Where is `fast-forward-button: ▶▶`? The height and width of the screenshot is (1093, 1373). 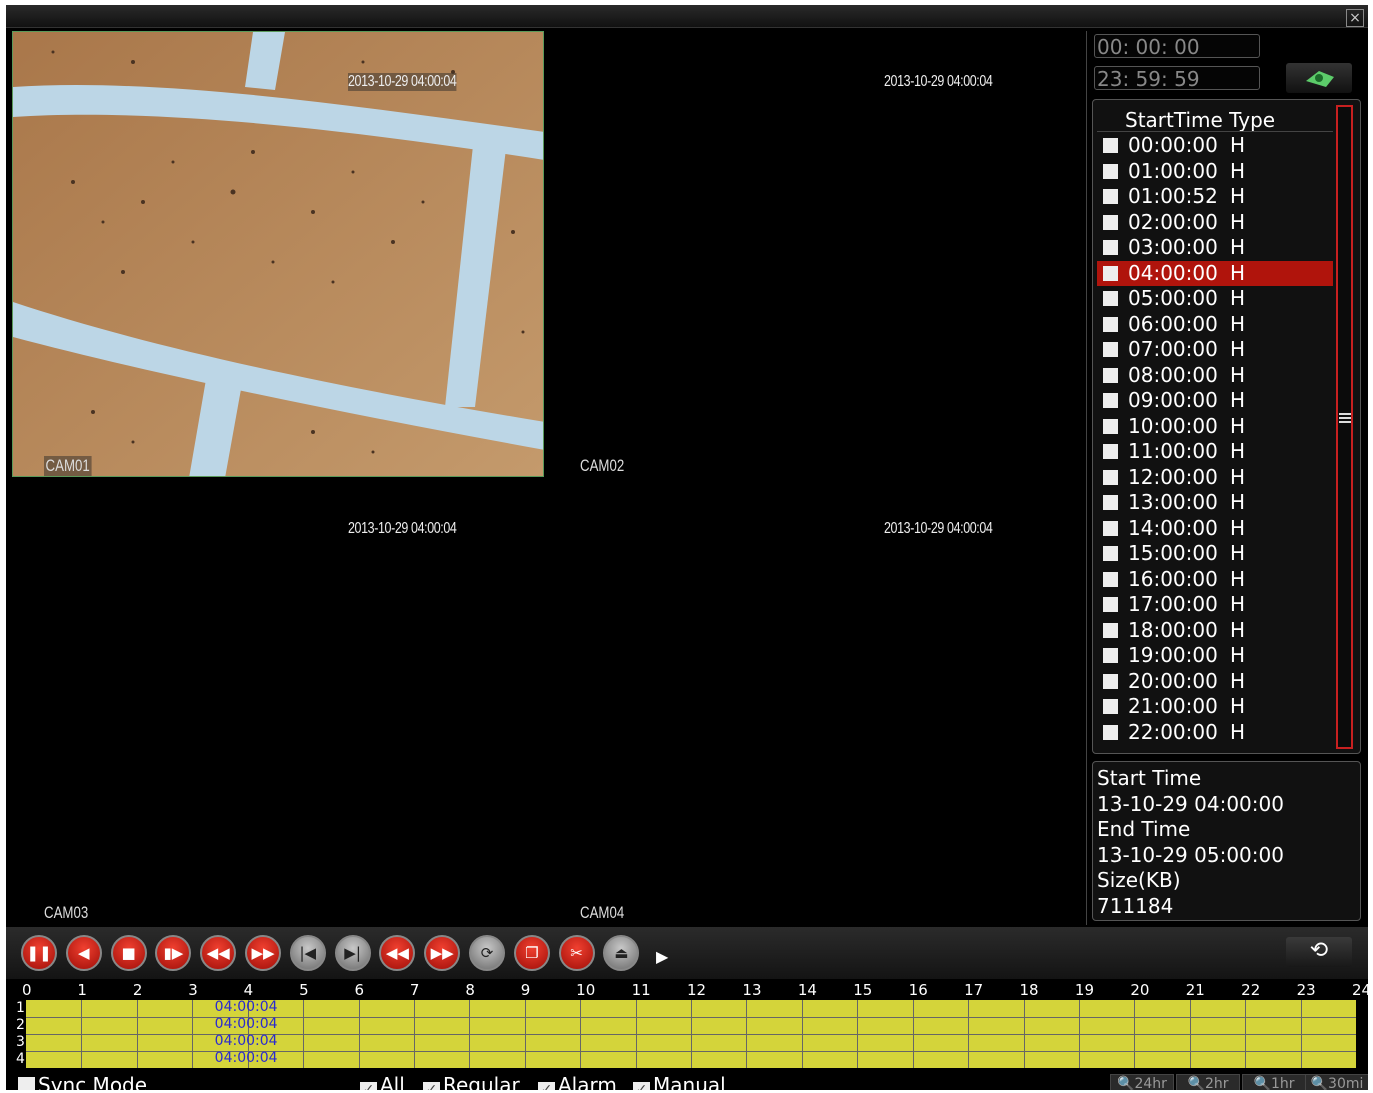
fast-forward-button: ▶▶ is located at coordinates (263, 953).